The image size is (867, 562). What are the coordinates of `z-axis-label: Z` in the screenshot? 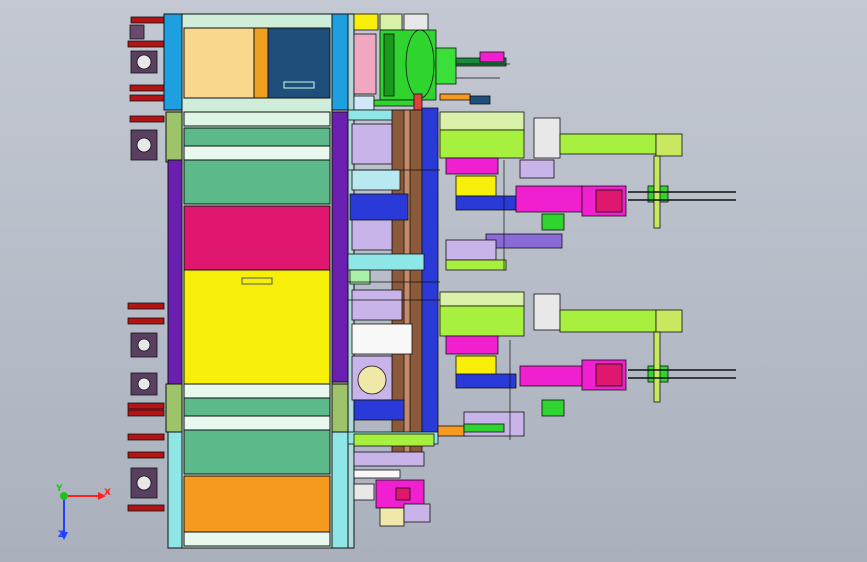 It's located at (61, 535).